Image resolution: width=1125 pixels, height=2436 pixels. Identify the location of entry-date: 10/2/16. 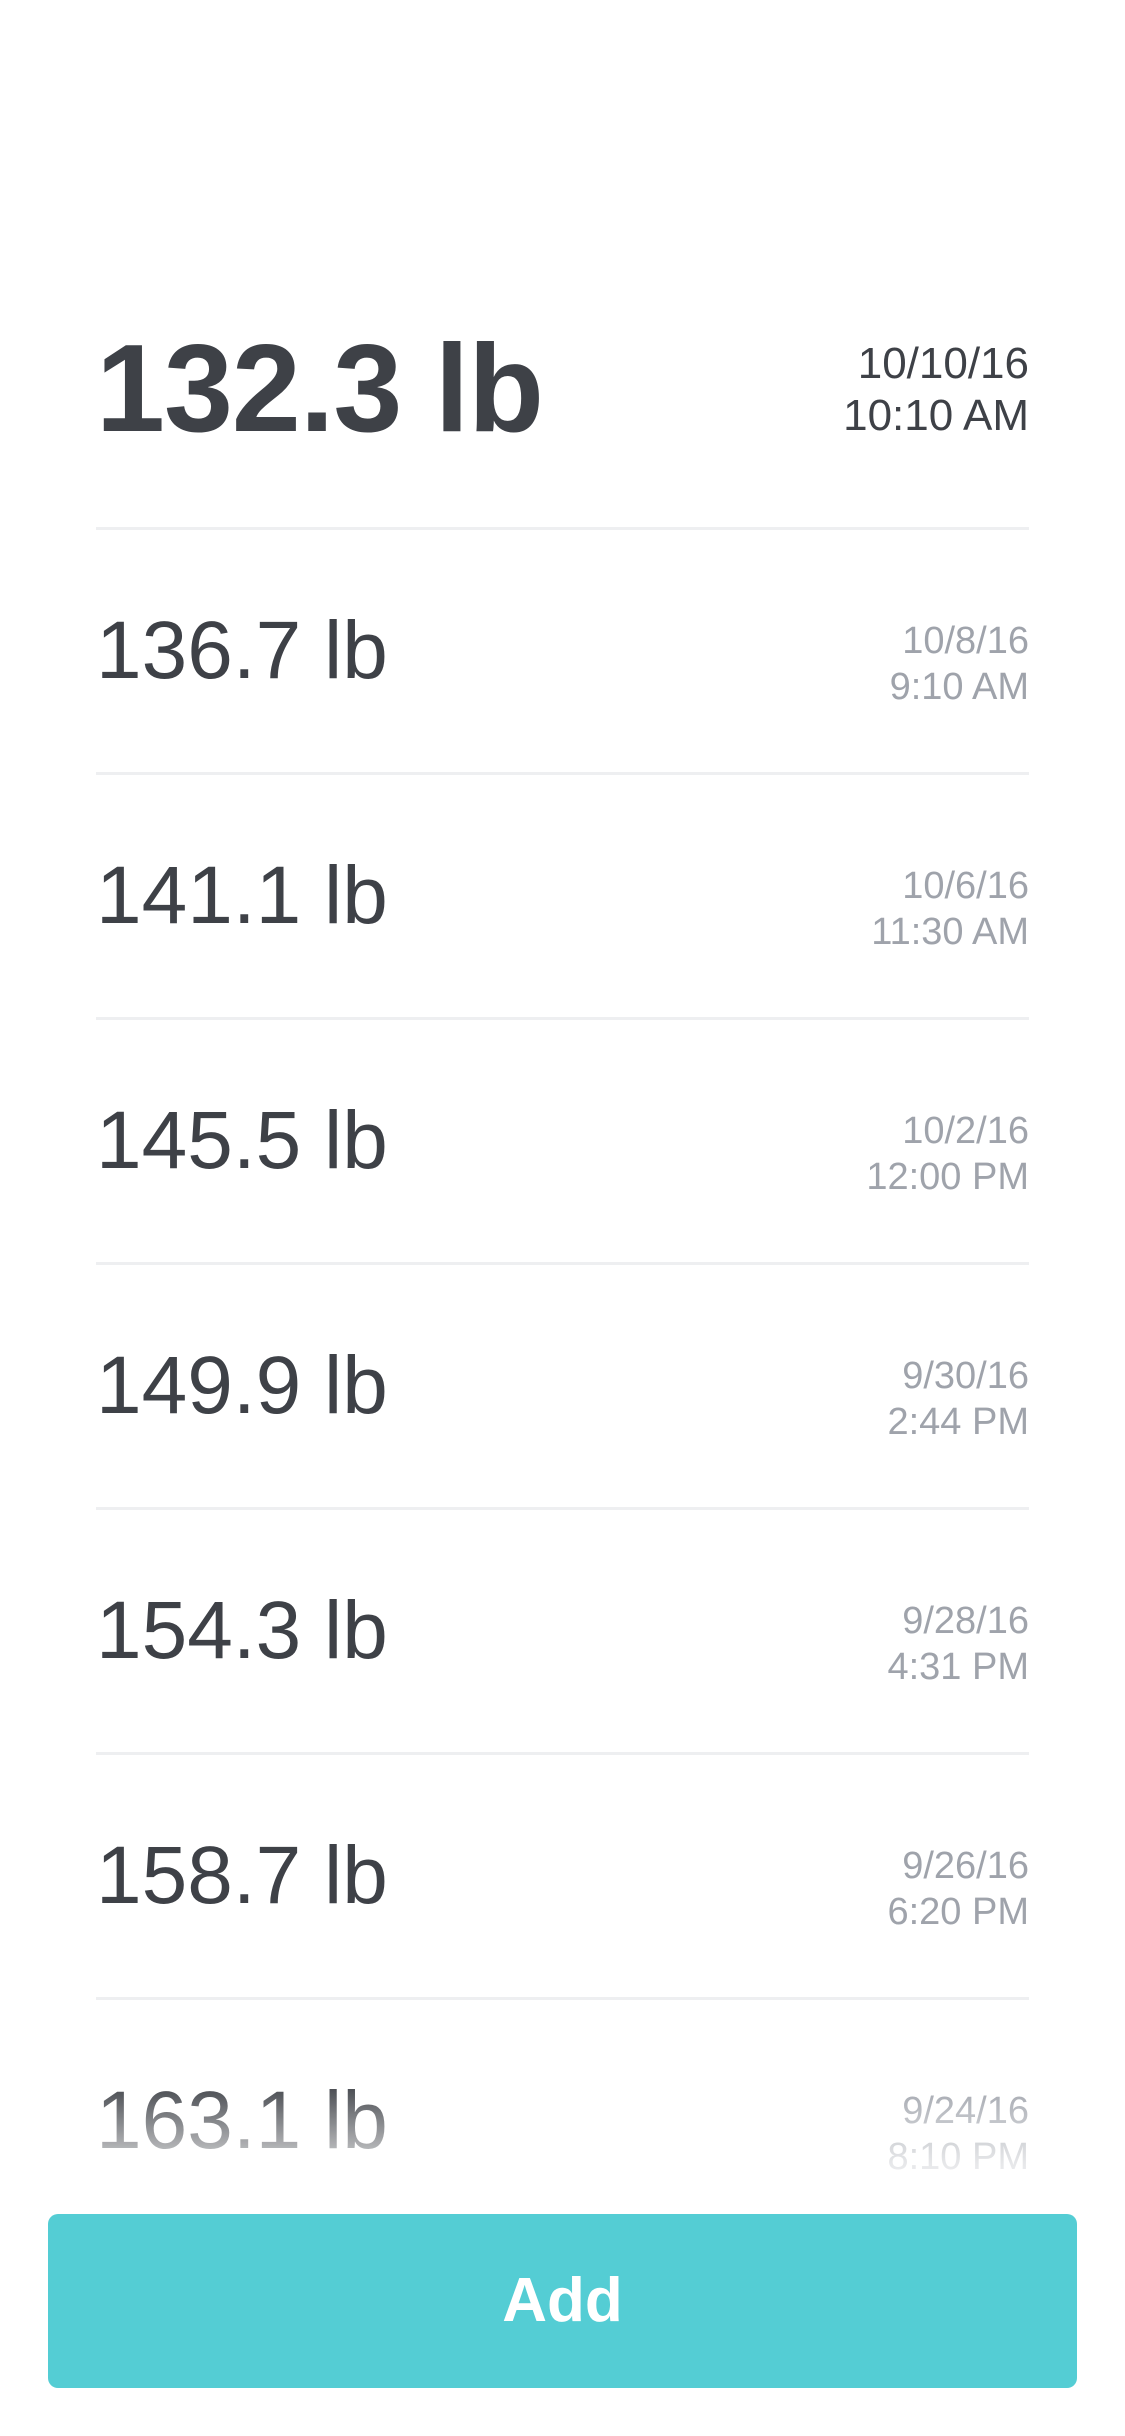
(965, 1131).